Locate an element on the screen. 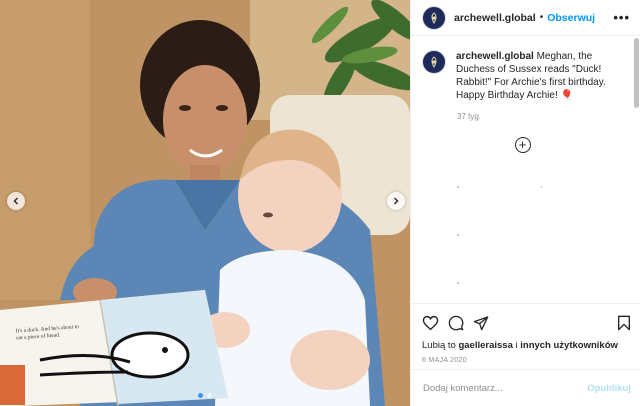 This screenshot has width=640, height=406. heart-icon is located at coordinates (430, 323).